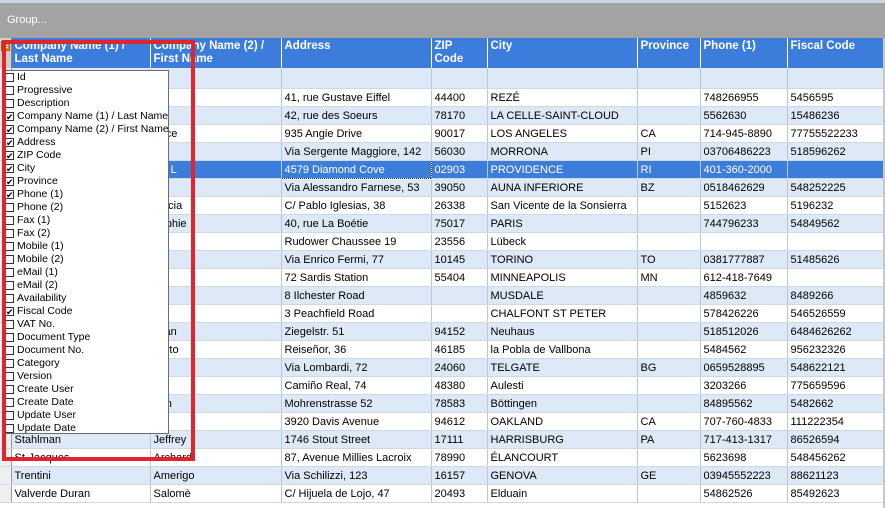 This screenshot has height=508, width=885. What do you see at coordinates (85, 207) in the screenshot?
I see `column-chooser-item: Phone (2)` at bounding box center [85, 207].